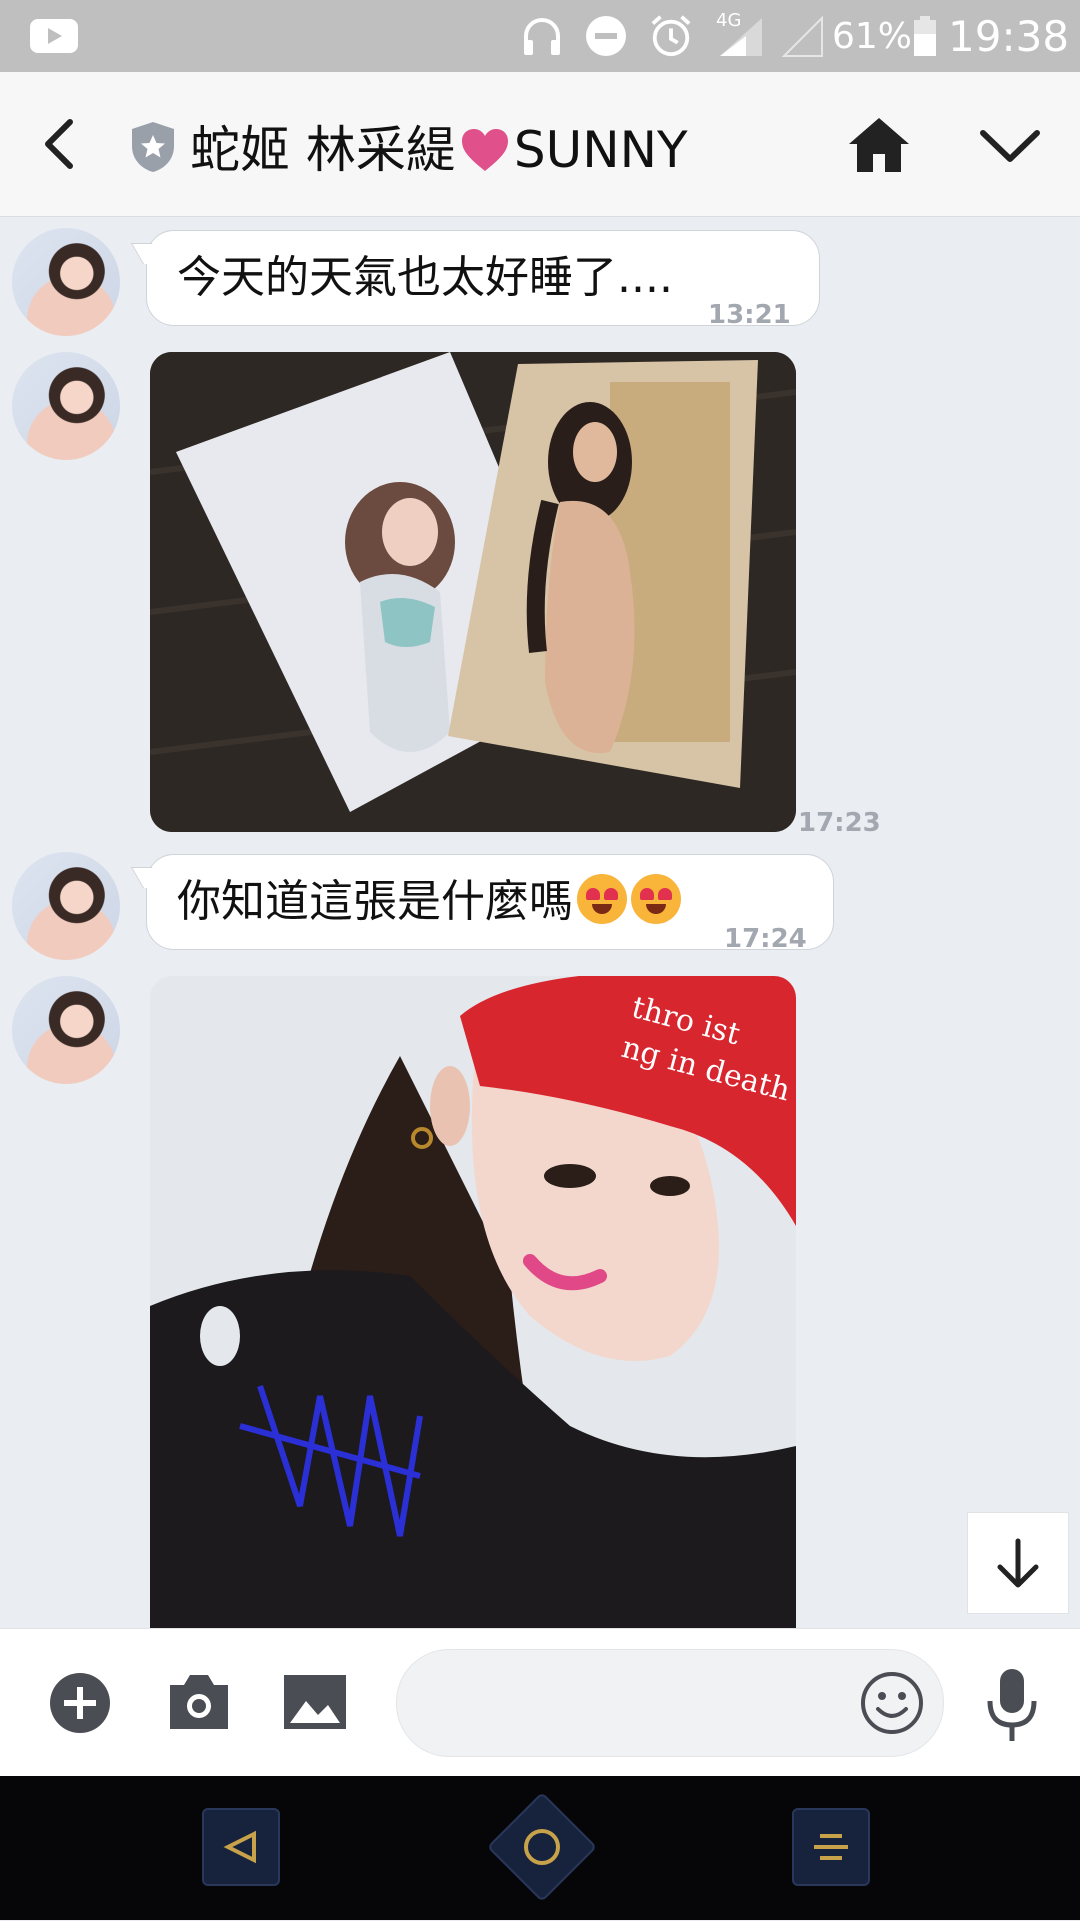  Describe the element at coordinates (62, 144) in the screenshot. I see `back-arrow-icon` at that location.